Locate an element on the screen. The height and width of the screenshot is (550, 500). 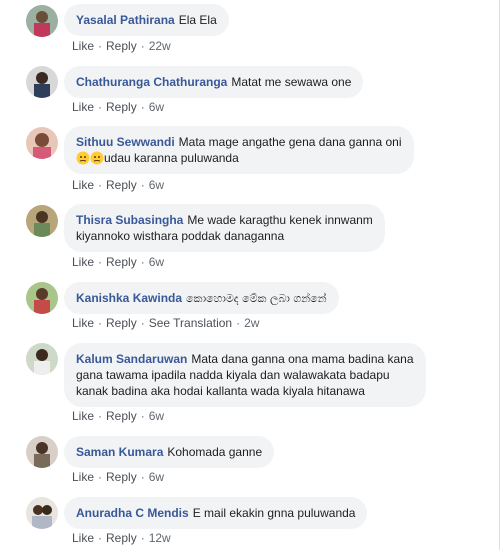
comment-text: Mata mage angathe gena dana ganna oni is located at coordinates (290, 142).